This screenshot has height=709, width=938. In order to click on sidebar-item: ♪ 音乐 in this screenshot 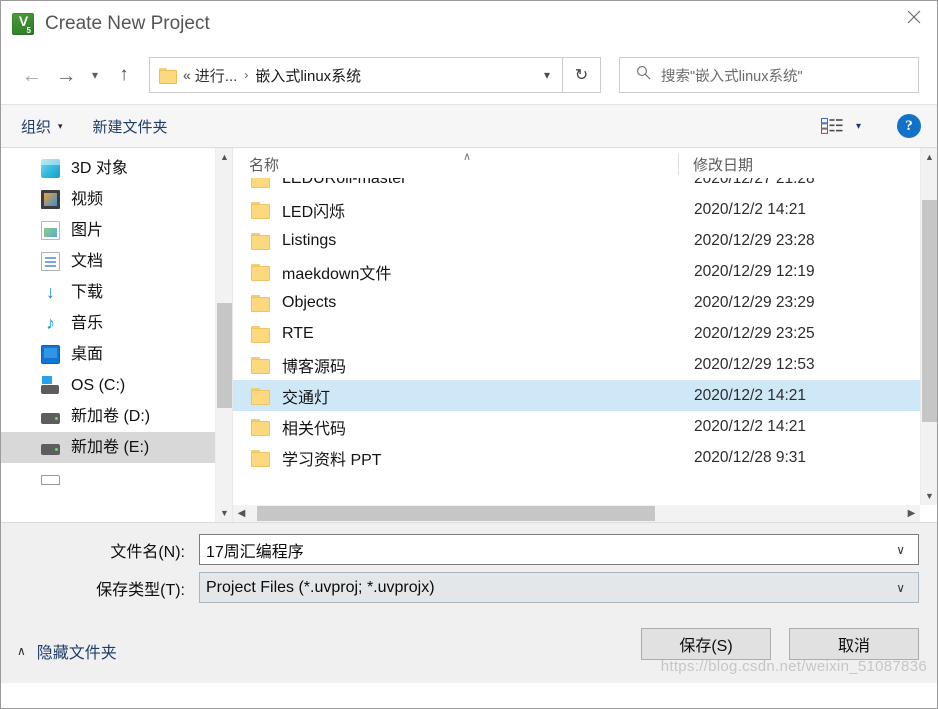, I will do `click(116, 323)`.